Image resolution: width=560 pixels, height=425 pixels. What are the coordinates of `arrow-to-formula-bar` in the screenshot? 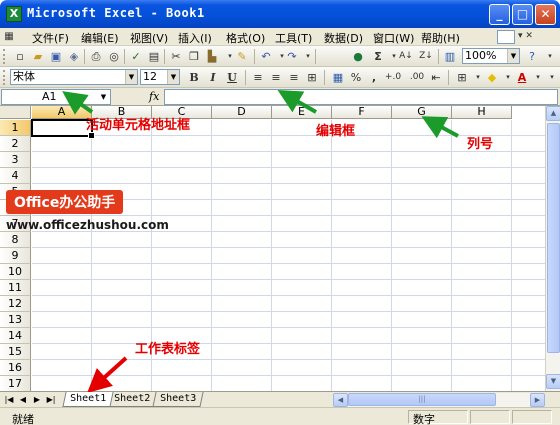 It's located at (297, 102).